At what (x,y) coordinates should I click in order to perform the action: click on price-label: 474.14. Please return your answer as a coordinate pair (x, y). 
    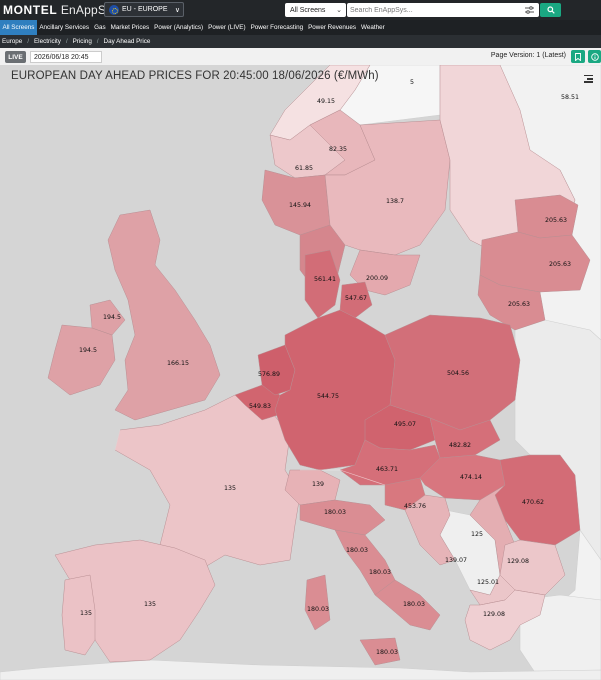
    Looking at the image, I should click on (471, 477).